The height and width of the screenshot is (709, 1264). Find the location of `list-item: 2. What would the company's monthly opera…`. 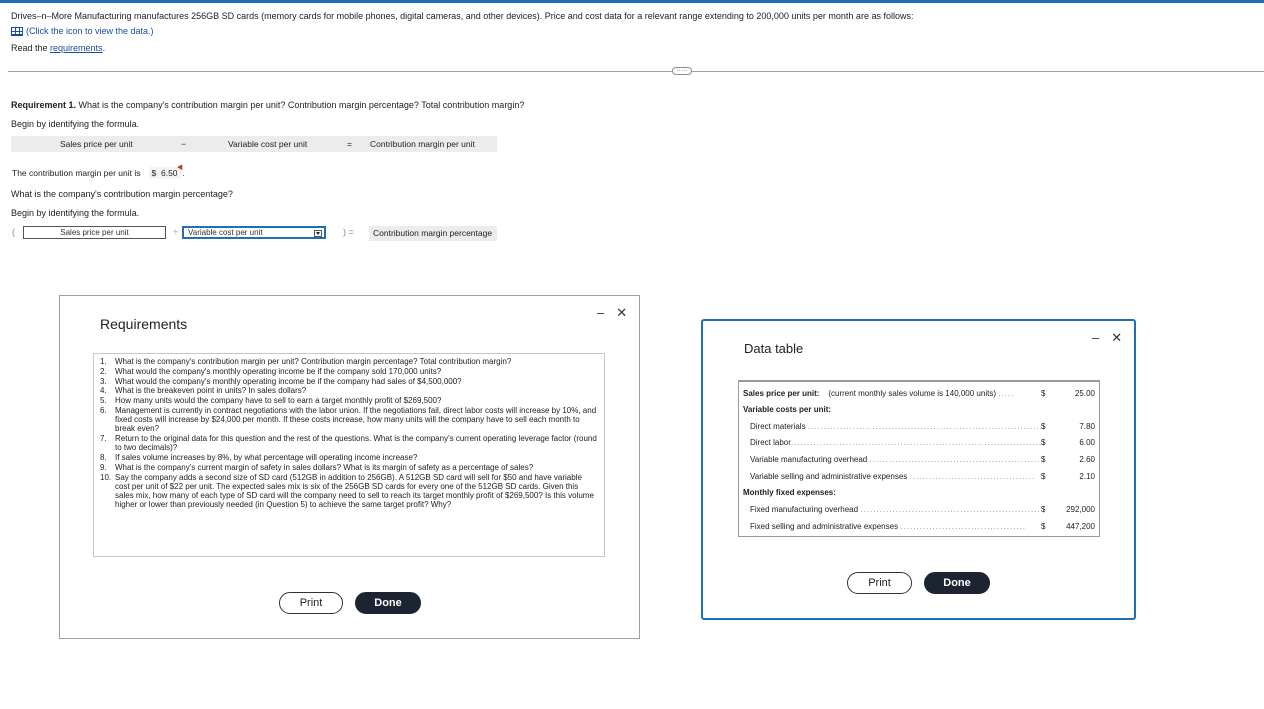

list-item: 2. What would the company's monthly opera… is located at coordinates (349, 371).